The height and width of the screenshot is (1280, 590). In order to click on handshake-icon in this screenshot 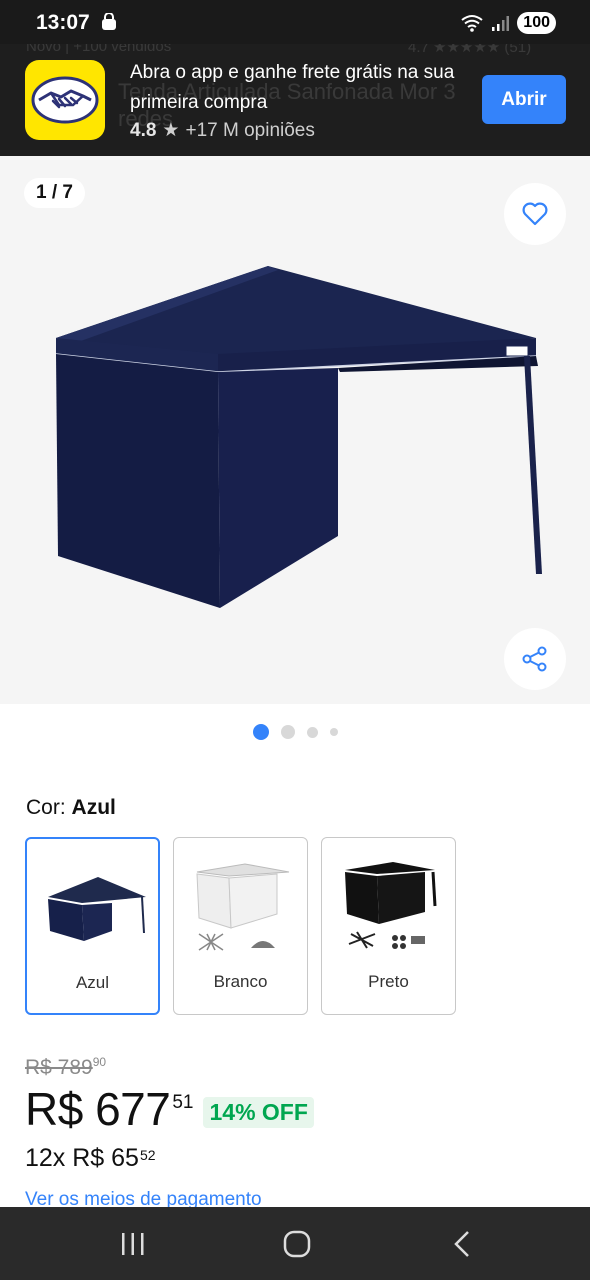, I will do `click(65, 100)`.